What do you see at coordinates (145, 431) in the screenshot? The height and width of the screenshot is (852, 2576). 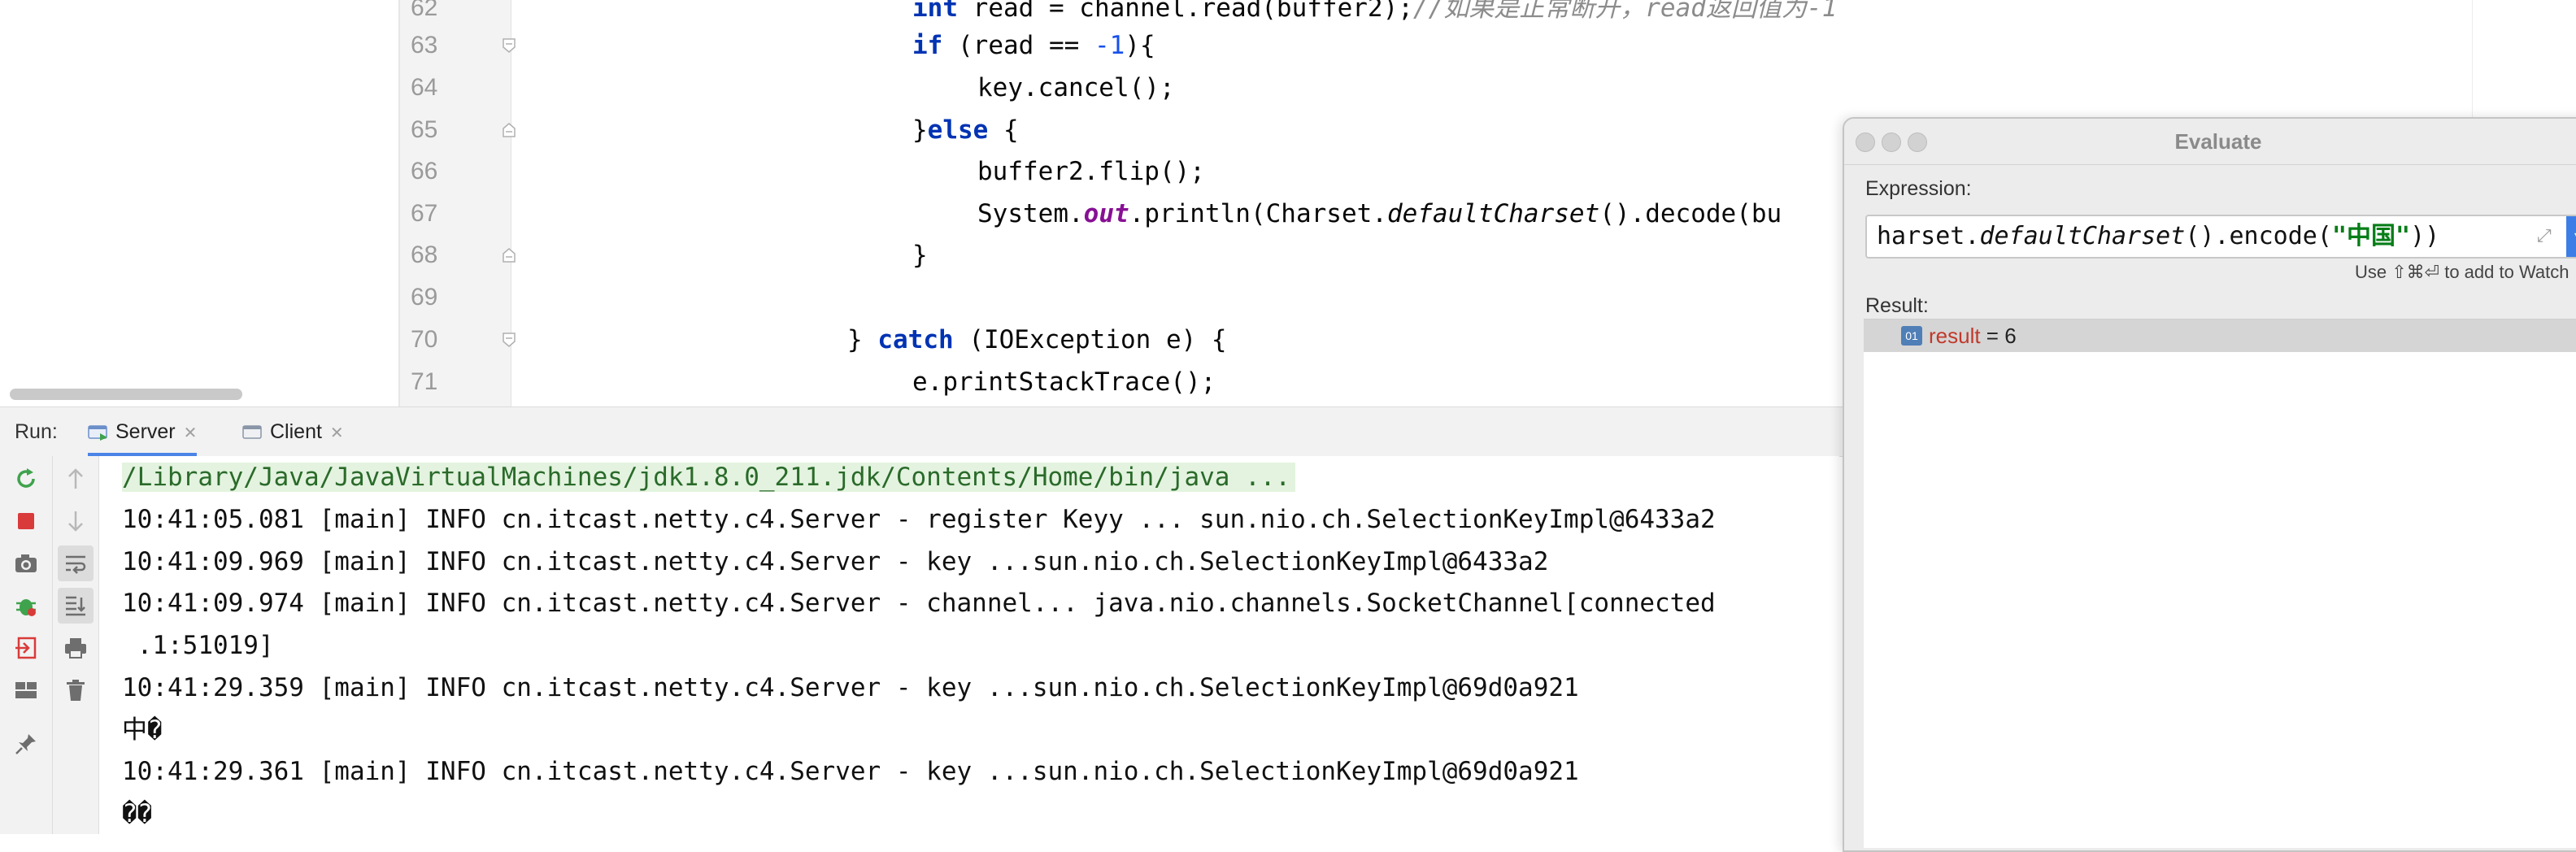 I see `tab-label: Server` at bounding box center [145, 431].